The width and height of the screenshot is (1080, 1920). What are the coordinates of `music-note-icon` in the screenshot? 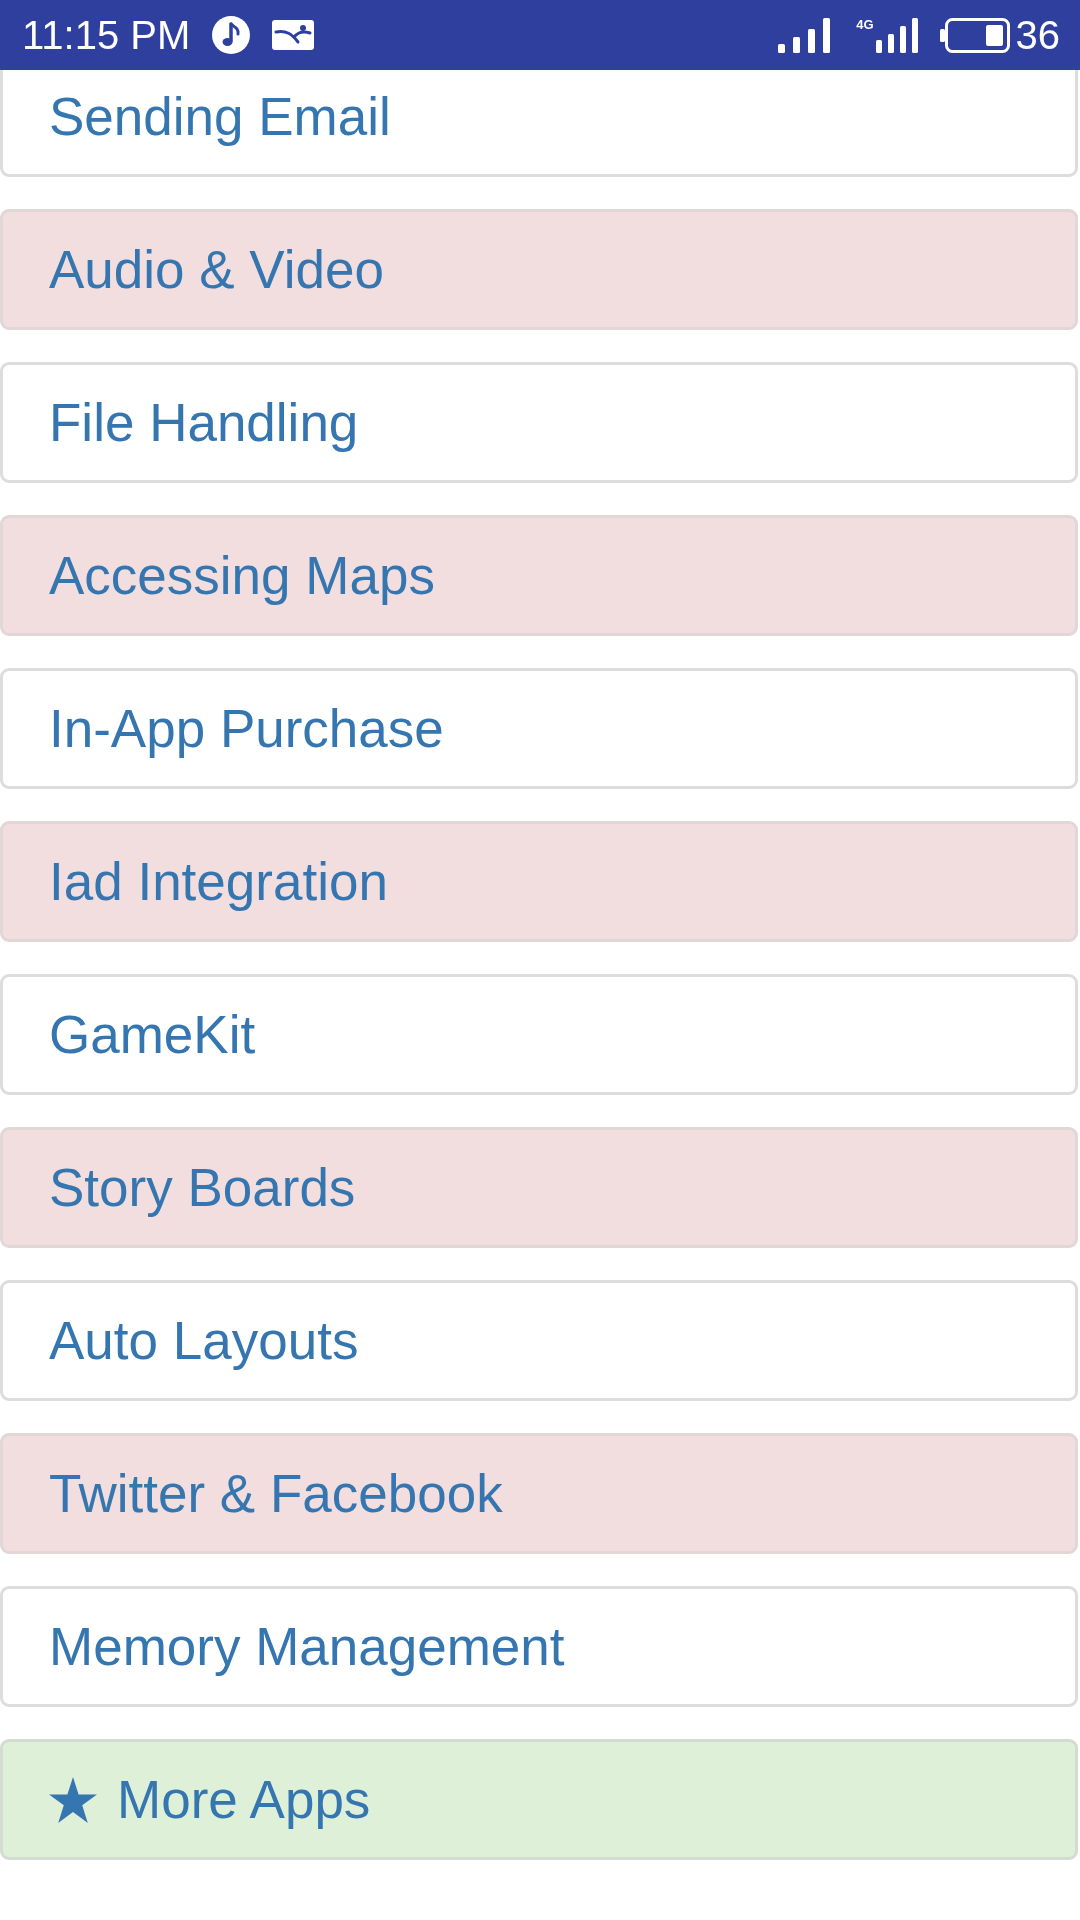 It's located at (231, 35).